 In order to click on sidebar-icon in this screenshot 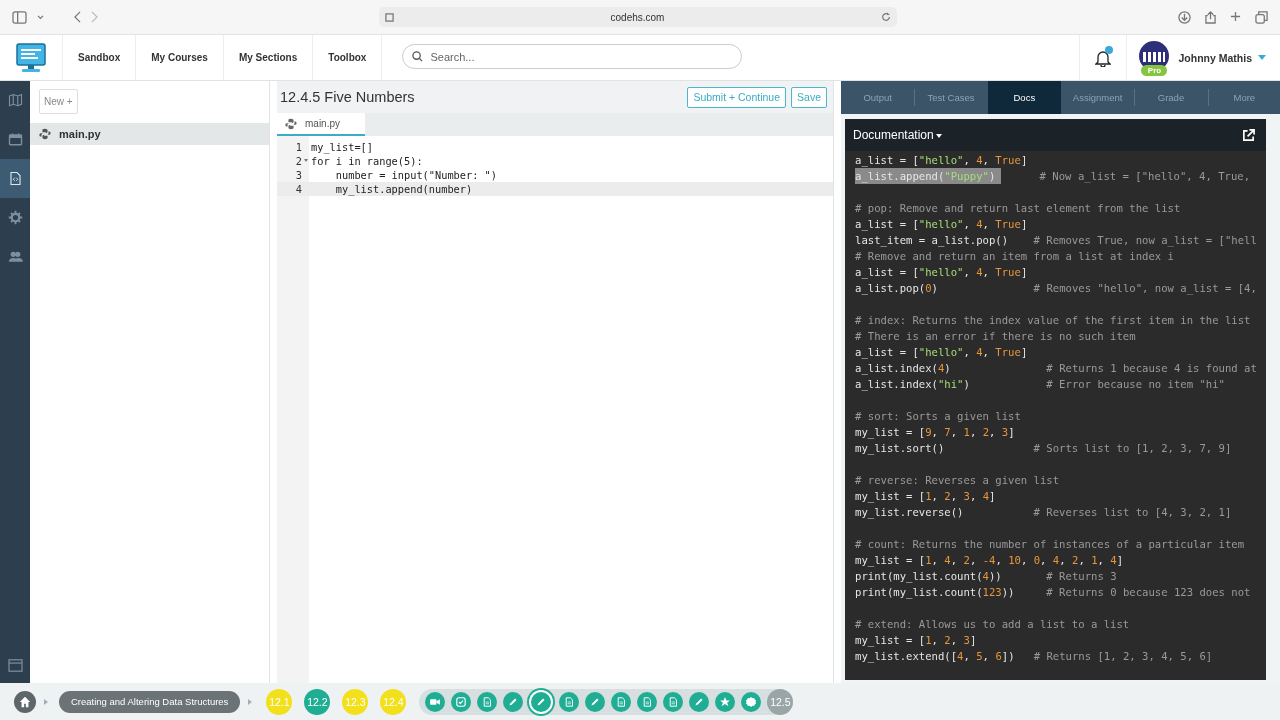, I will do `click(19, 17)`.